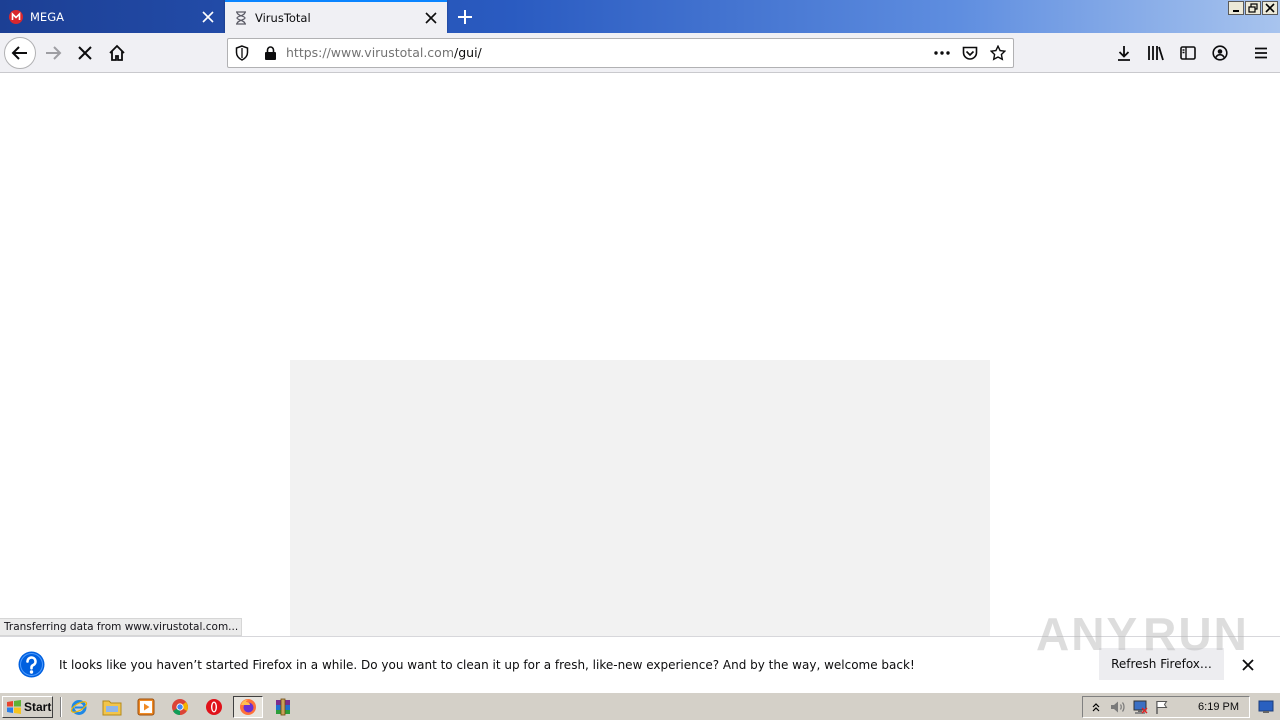  Describe the element at coordinates (1236, 11) in the screenshot. I see `minimize-icon` at that location.